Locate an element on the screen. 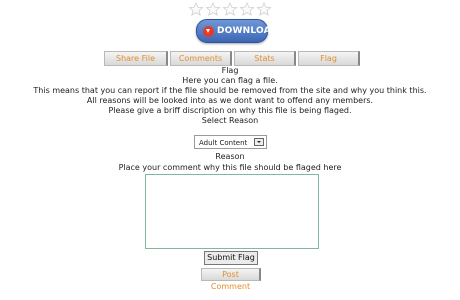  reason-select: Adult Content is located at coordinates (230, 142).